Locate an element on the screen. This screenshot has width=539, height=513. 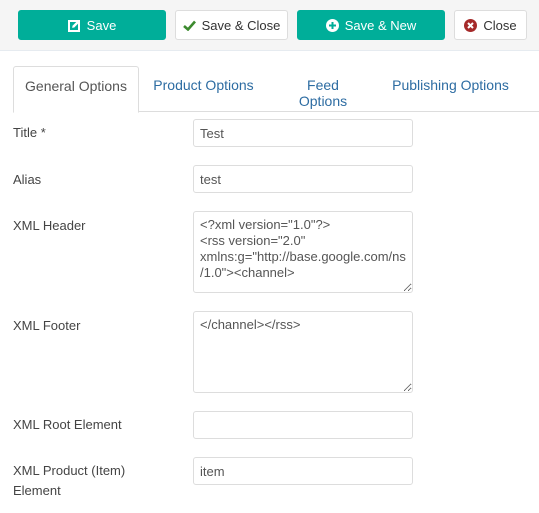
save-new-label: Save & New is located at coordinates (380, 25).